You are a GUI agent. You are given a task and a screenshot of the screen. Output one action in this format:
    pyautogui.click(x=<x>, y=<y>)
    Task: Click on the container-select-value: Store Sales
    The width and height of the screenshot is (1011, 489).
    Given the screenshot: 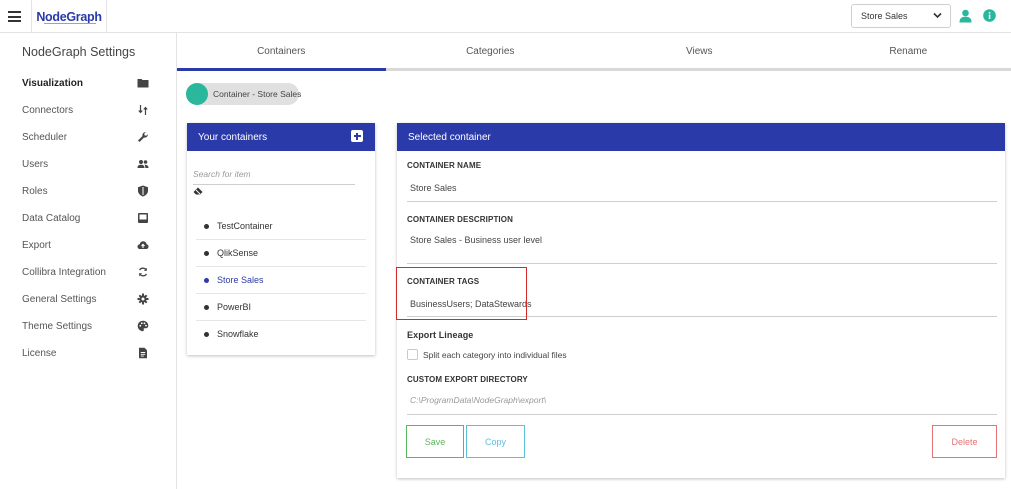 What is the action you would take?
    pyautogui.click(x=884, y=16)
    